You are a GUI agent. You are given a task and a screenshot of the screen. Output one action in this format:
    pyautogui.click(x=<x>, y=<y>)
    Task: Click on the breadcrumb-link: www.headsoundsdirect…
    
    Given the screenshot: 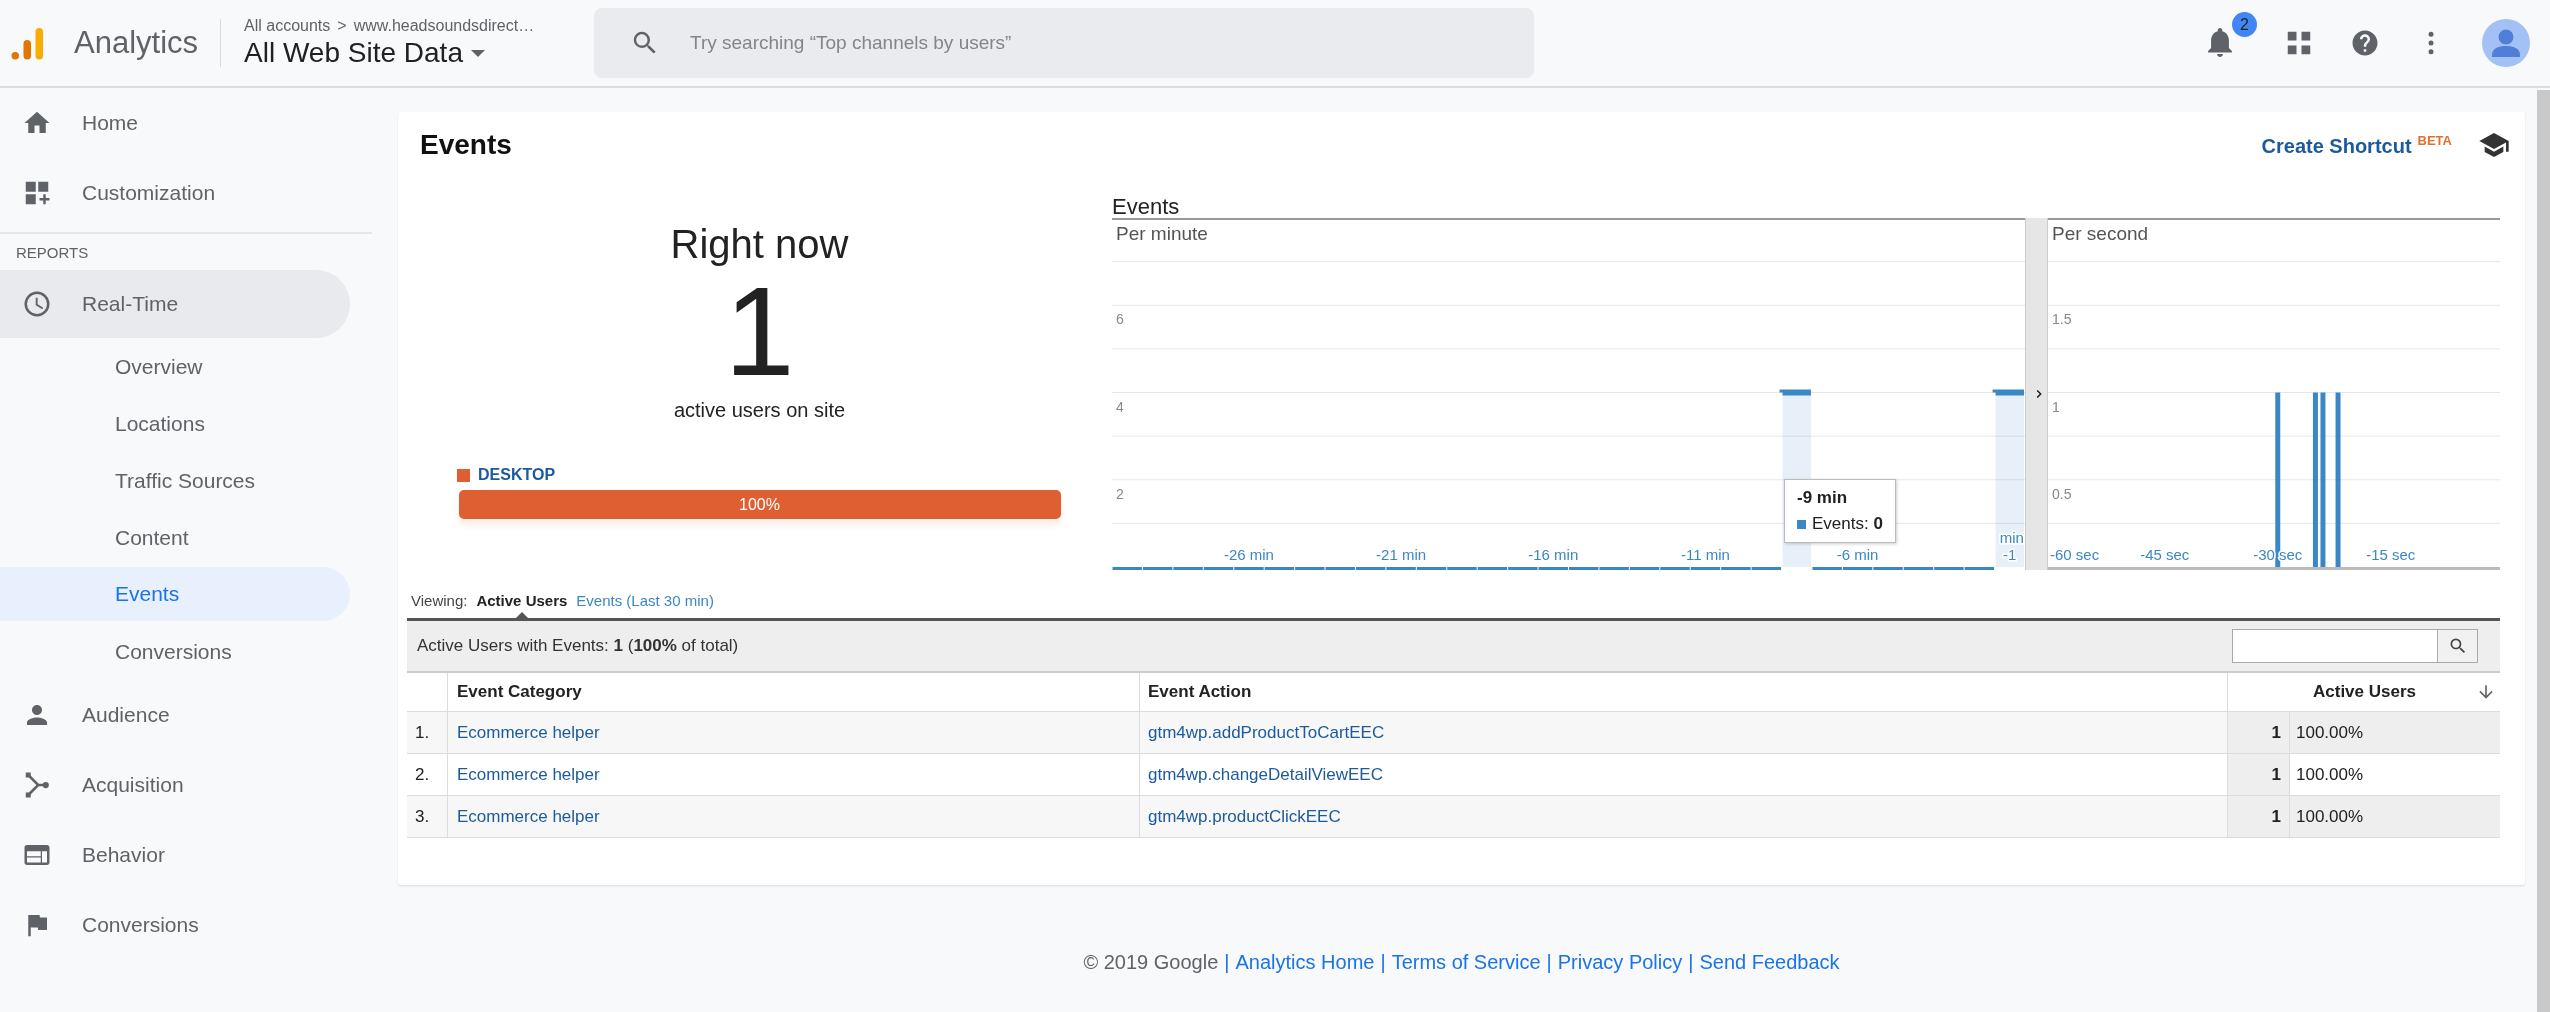 What is the action you would take?
    pyautogui.click(x=444, y=26)
    